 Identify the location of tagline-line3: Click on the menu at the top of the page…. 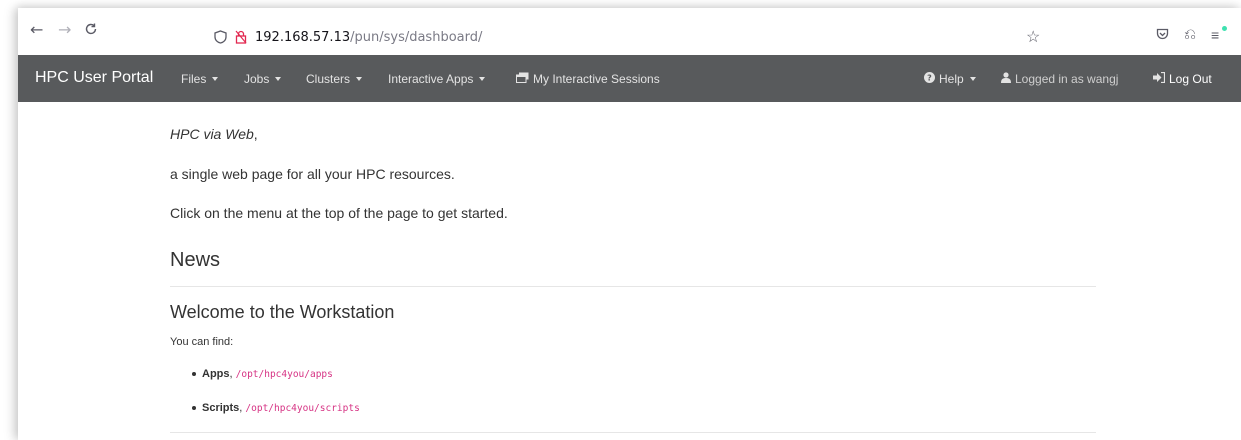
(339, 213).